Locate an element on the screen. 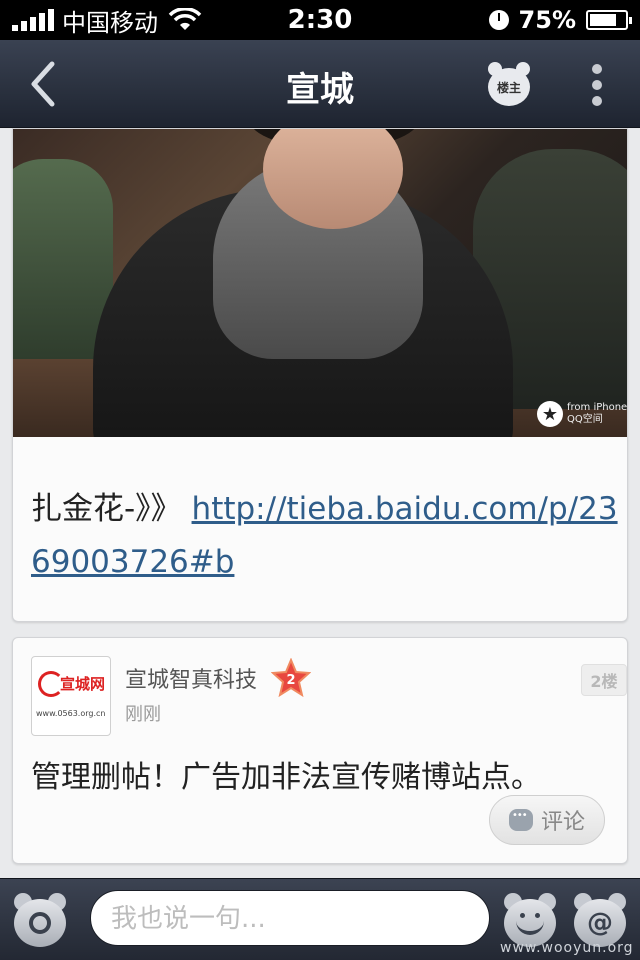 This screenshot has height=960, width=640. owner-only-button: 楼主 is located at coordinates (509, 84).